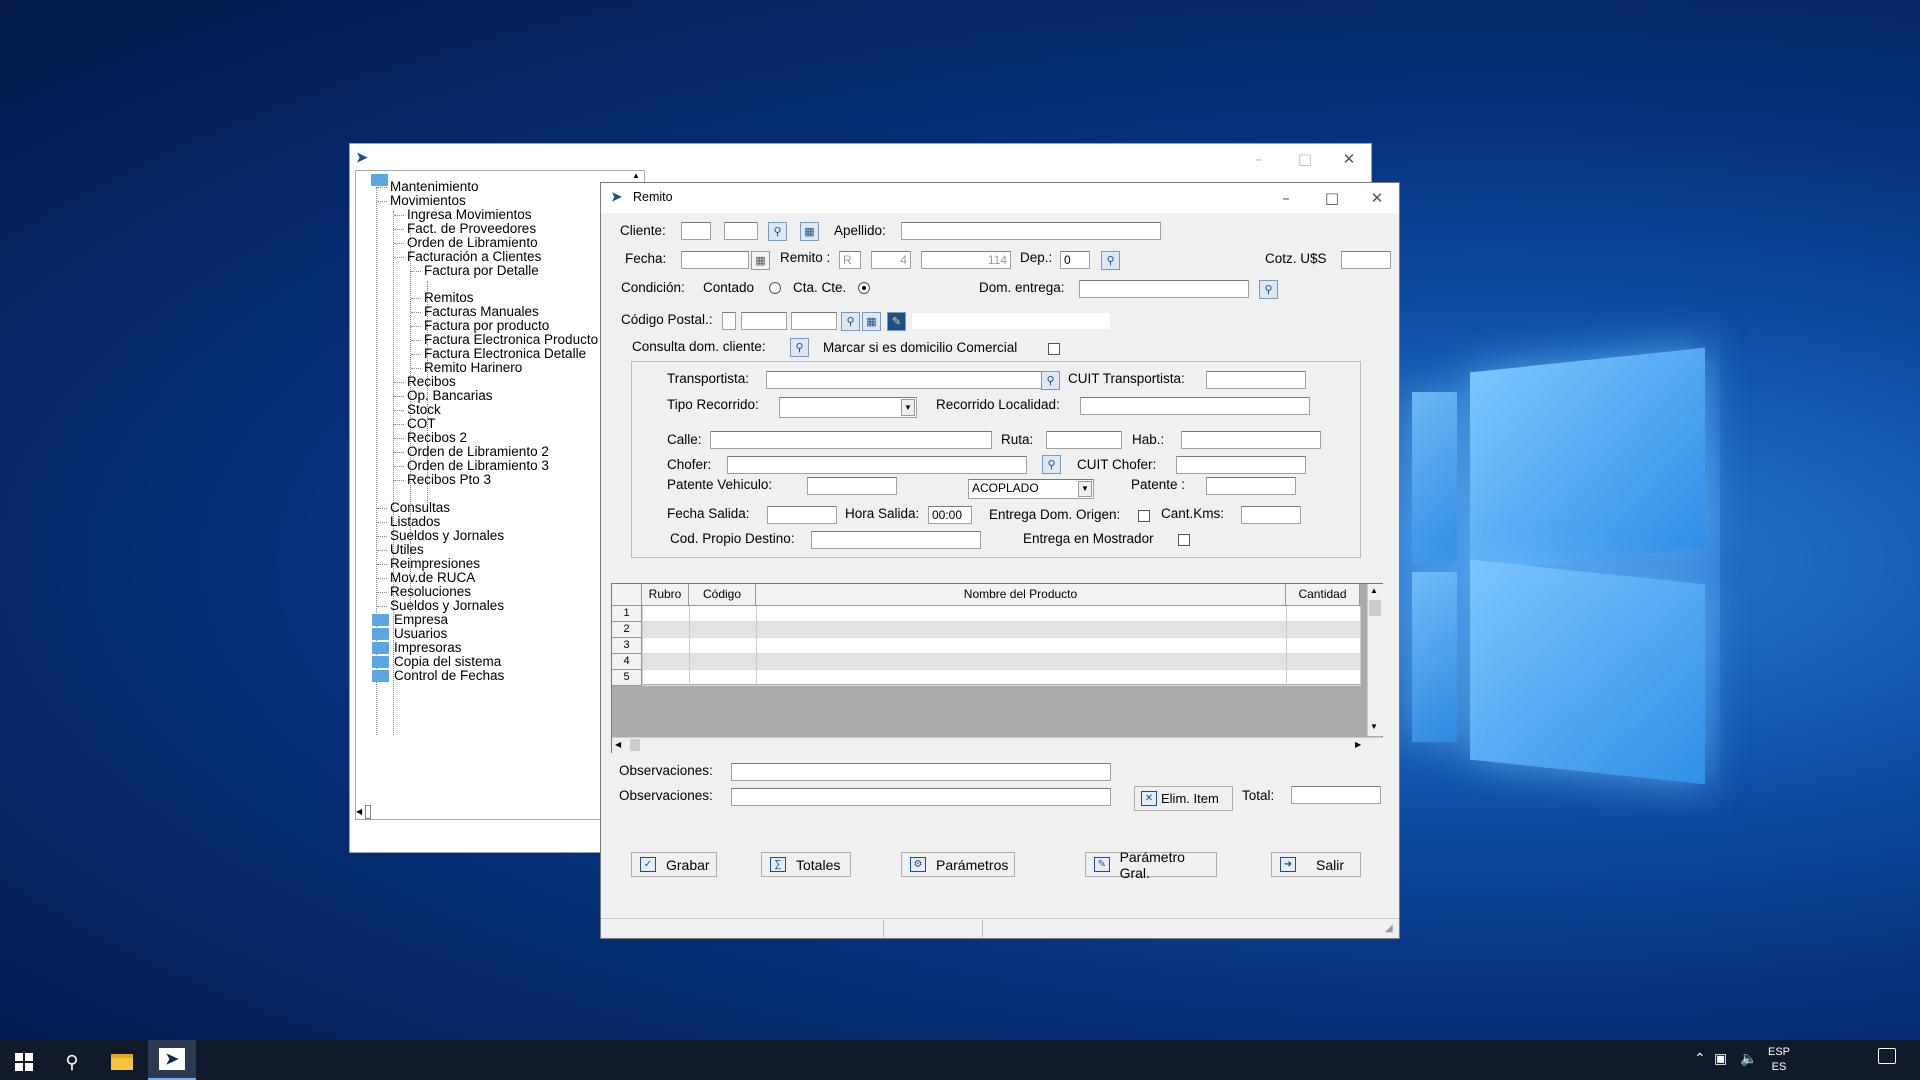 The image size is (1920, 1080). What do you see at coordinates (122, 1062) in the screenshot?
I see `file-explorer-icon` at bounding box center [122, 1062].